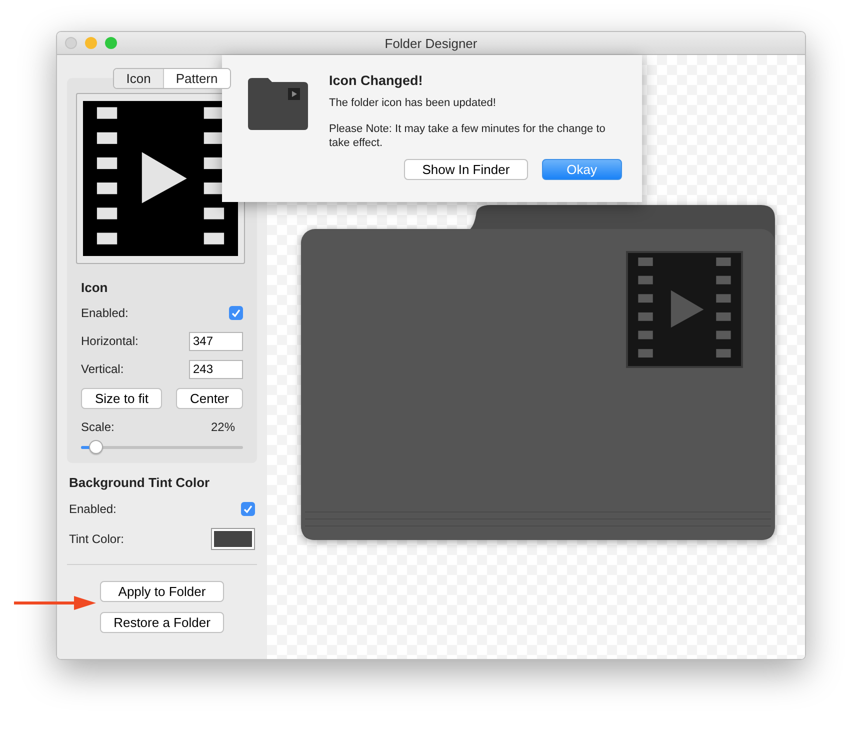 The image size is (862, 740). Describe the element at coordinates (162, 622) in the screenshot. I see `restore-button: Restore a Folder` at that location.